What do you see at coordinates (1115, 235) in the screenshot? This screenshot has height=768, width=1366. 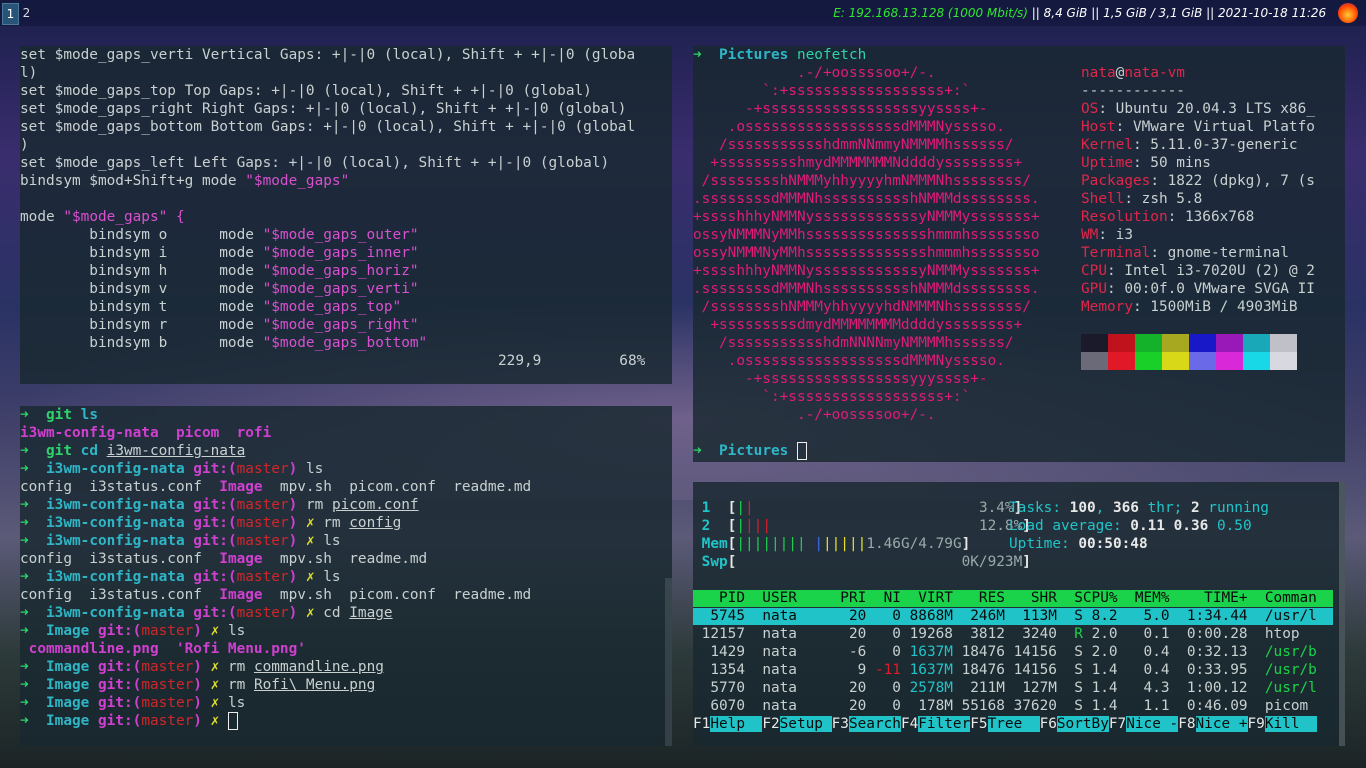 I see `info-value: : i3` at bounding box center [1115, 235].